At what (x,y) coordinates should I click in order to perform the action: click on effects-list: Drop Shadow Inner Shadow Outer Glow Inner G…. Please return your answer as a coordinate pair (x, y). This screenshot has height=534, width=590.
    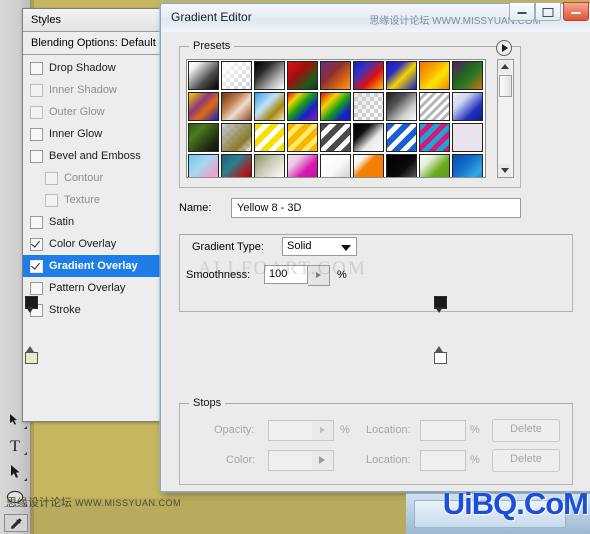
    Looking at the image, I should click on (96, 188).